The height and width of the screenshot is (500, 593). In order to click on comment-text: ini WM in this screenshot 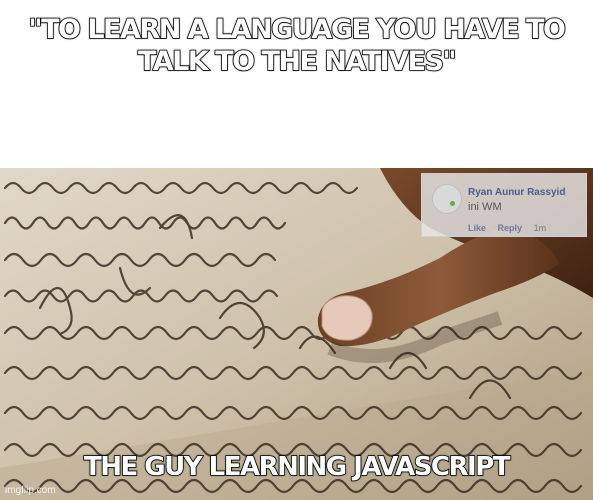, I will do `click(485, 207)`.